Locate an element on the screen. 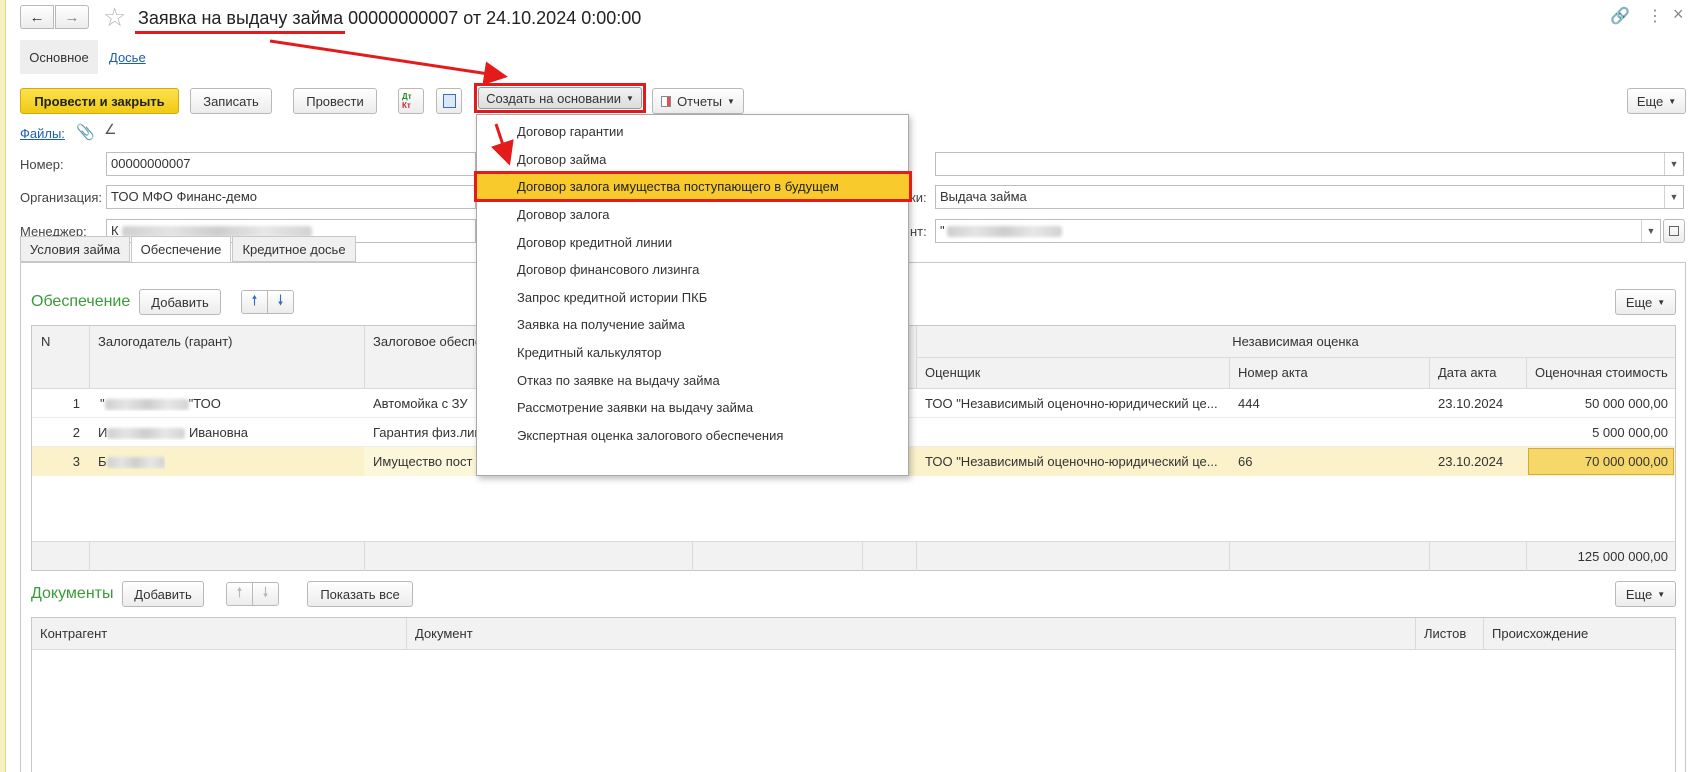  annotation-arrows is located at coordinates (391, 102).